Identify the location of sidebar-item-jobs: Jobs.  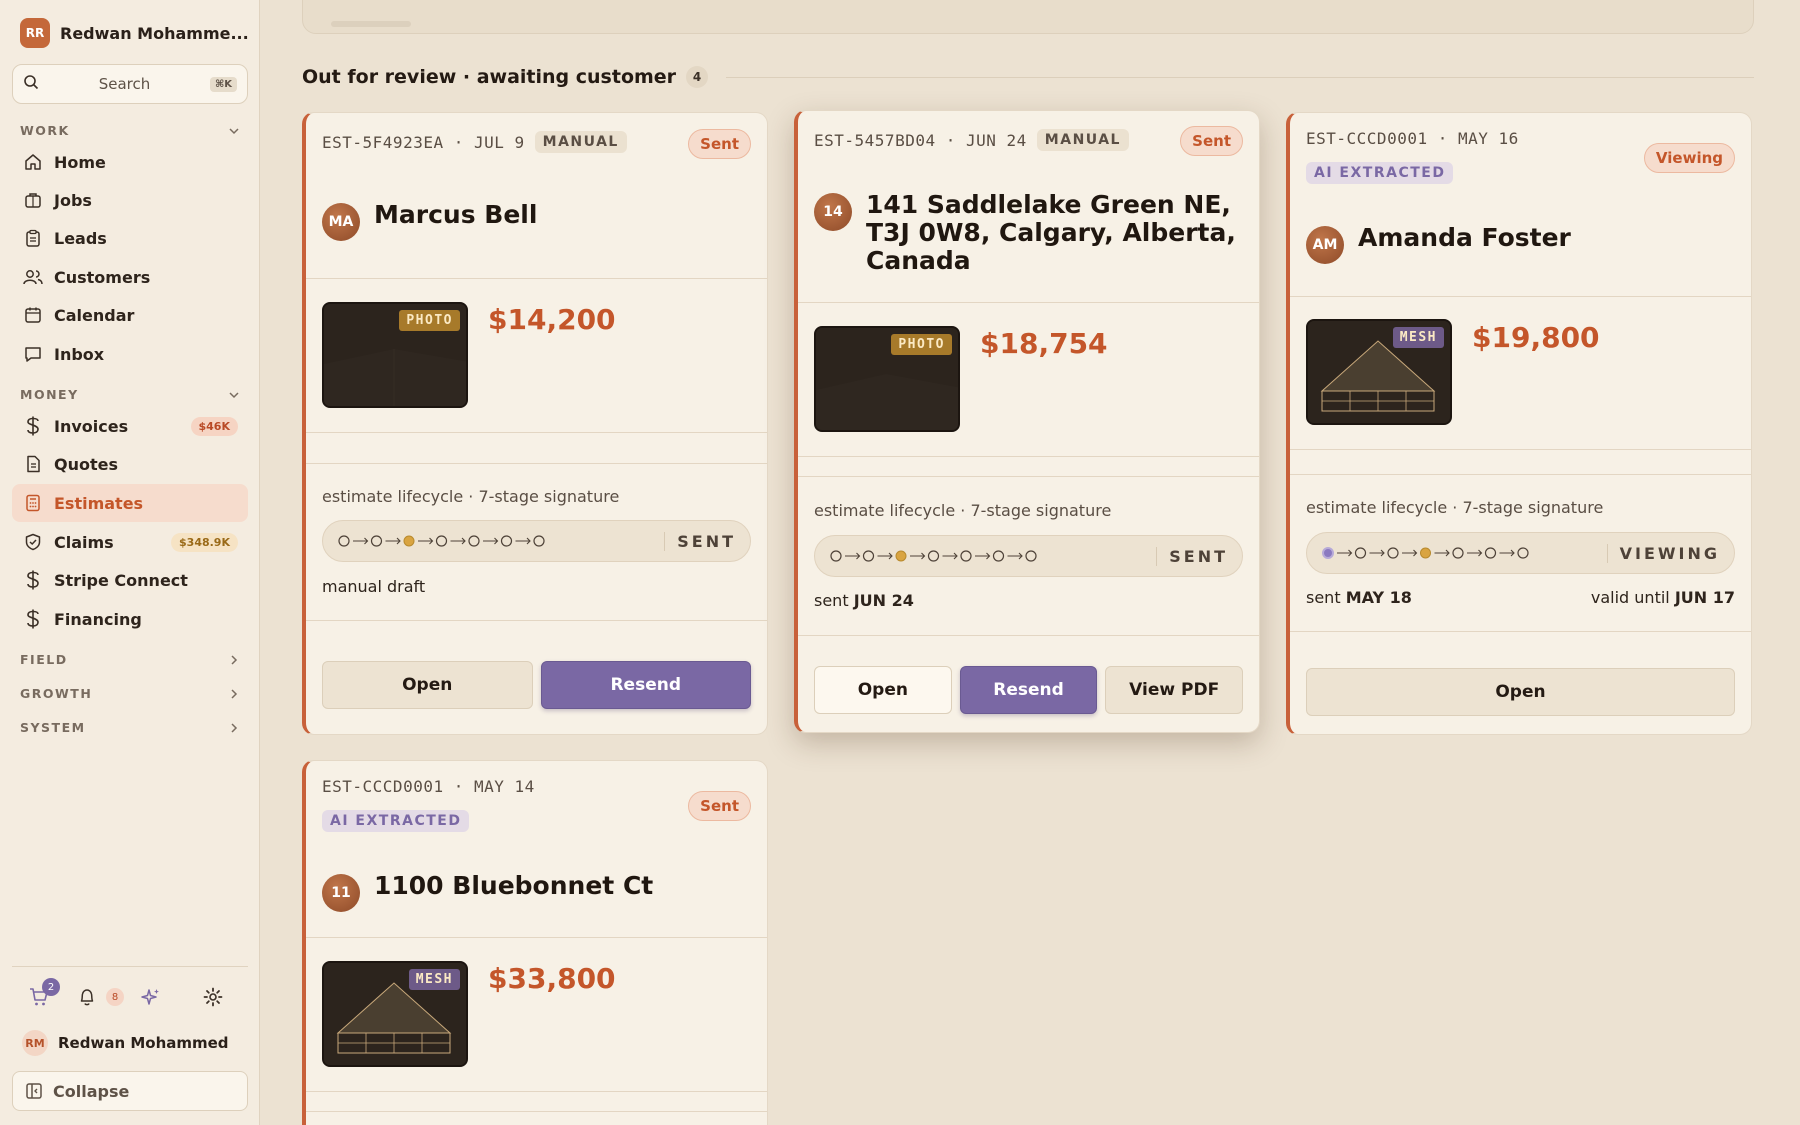
(130, 200).